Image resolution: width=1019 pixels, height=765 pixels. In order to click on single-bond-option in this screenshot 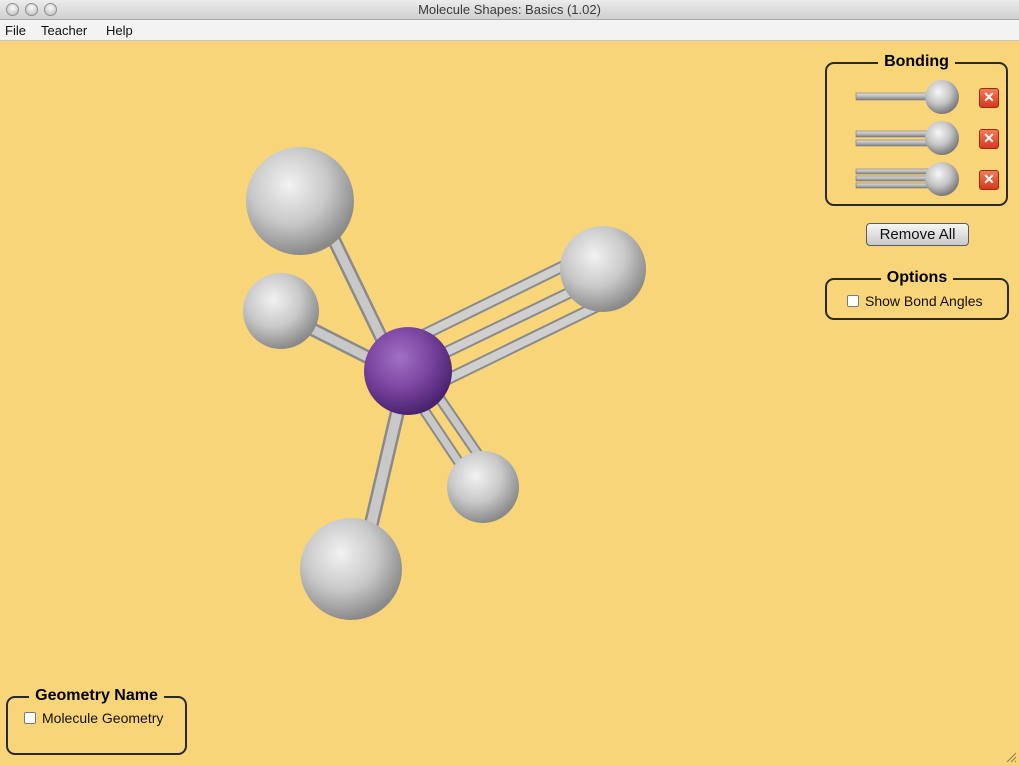, I will do `click(907, 97)`.